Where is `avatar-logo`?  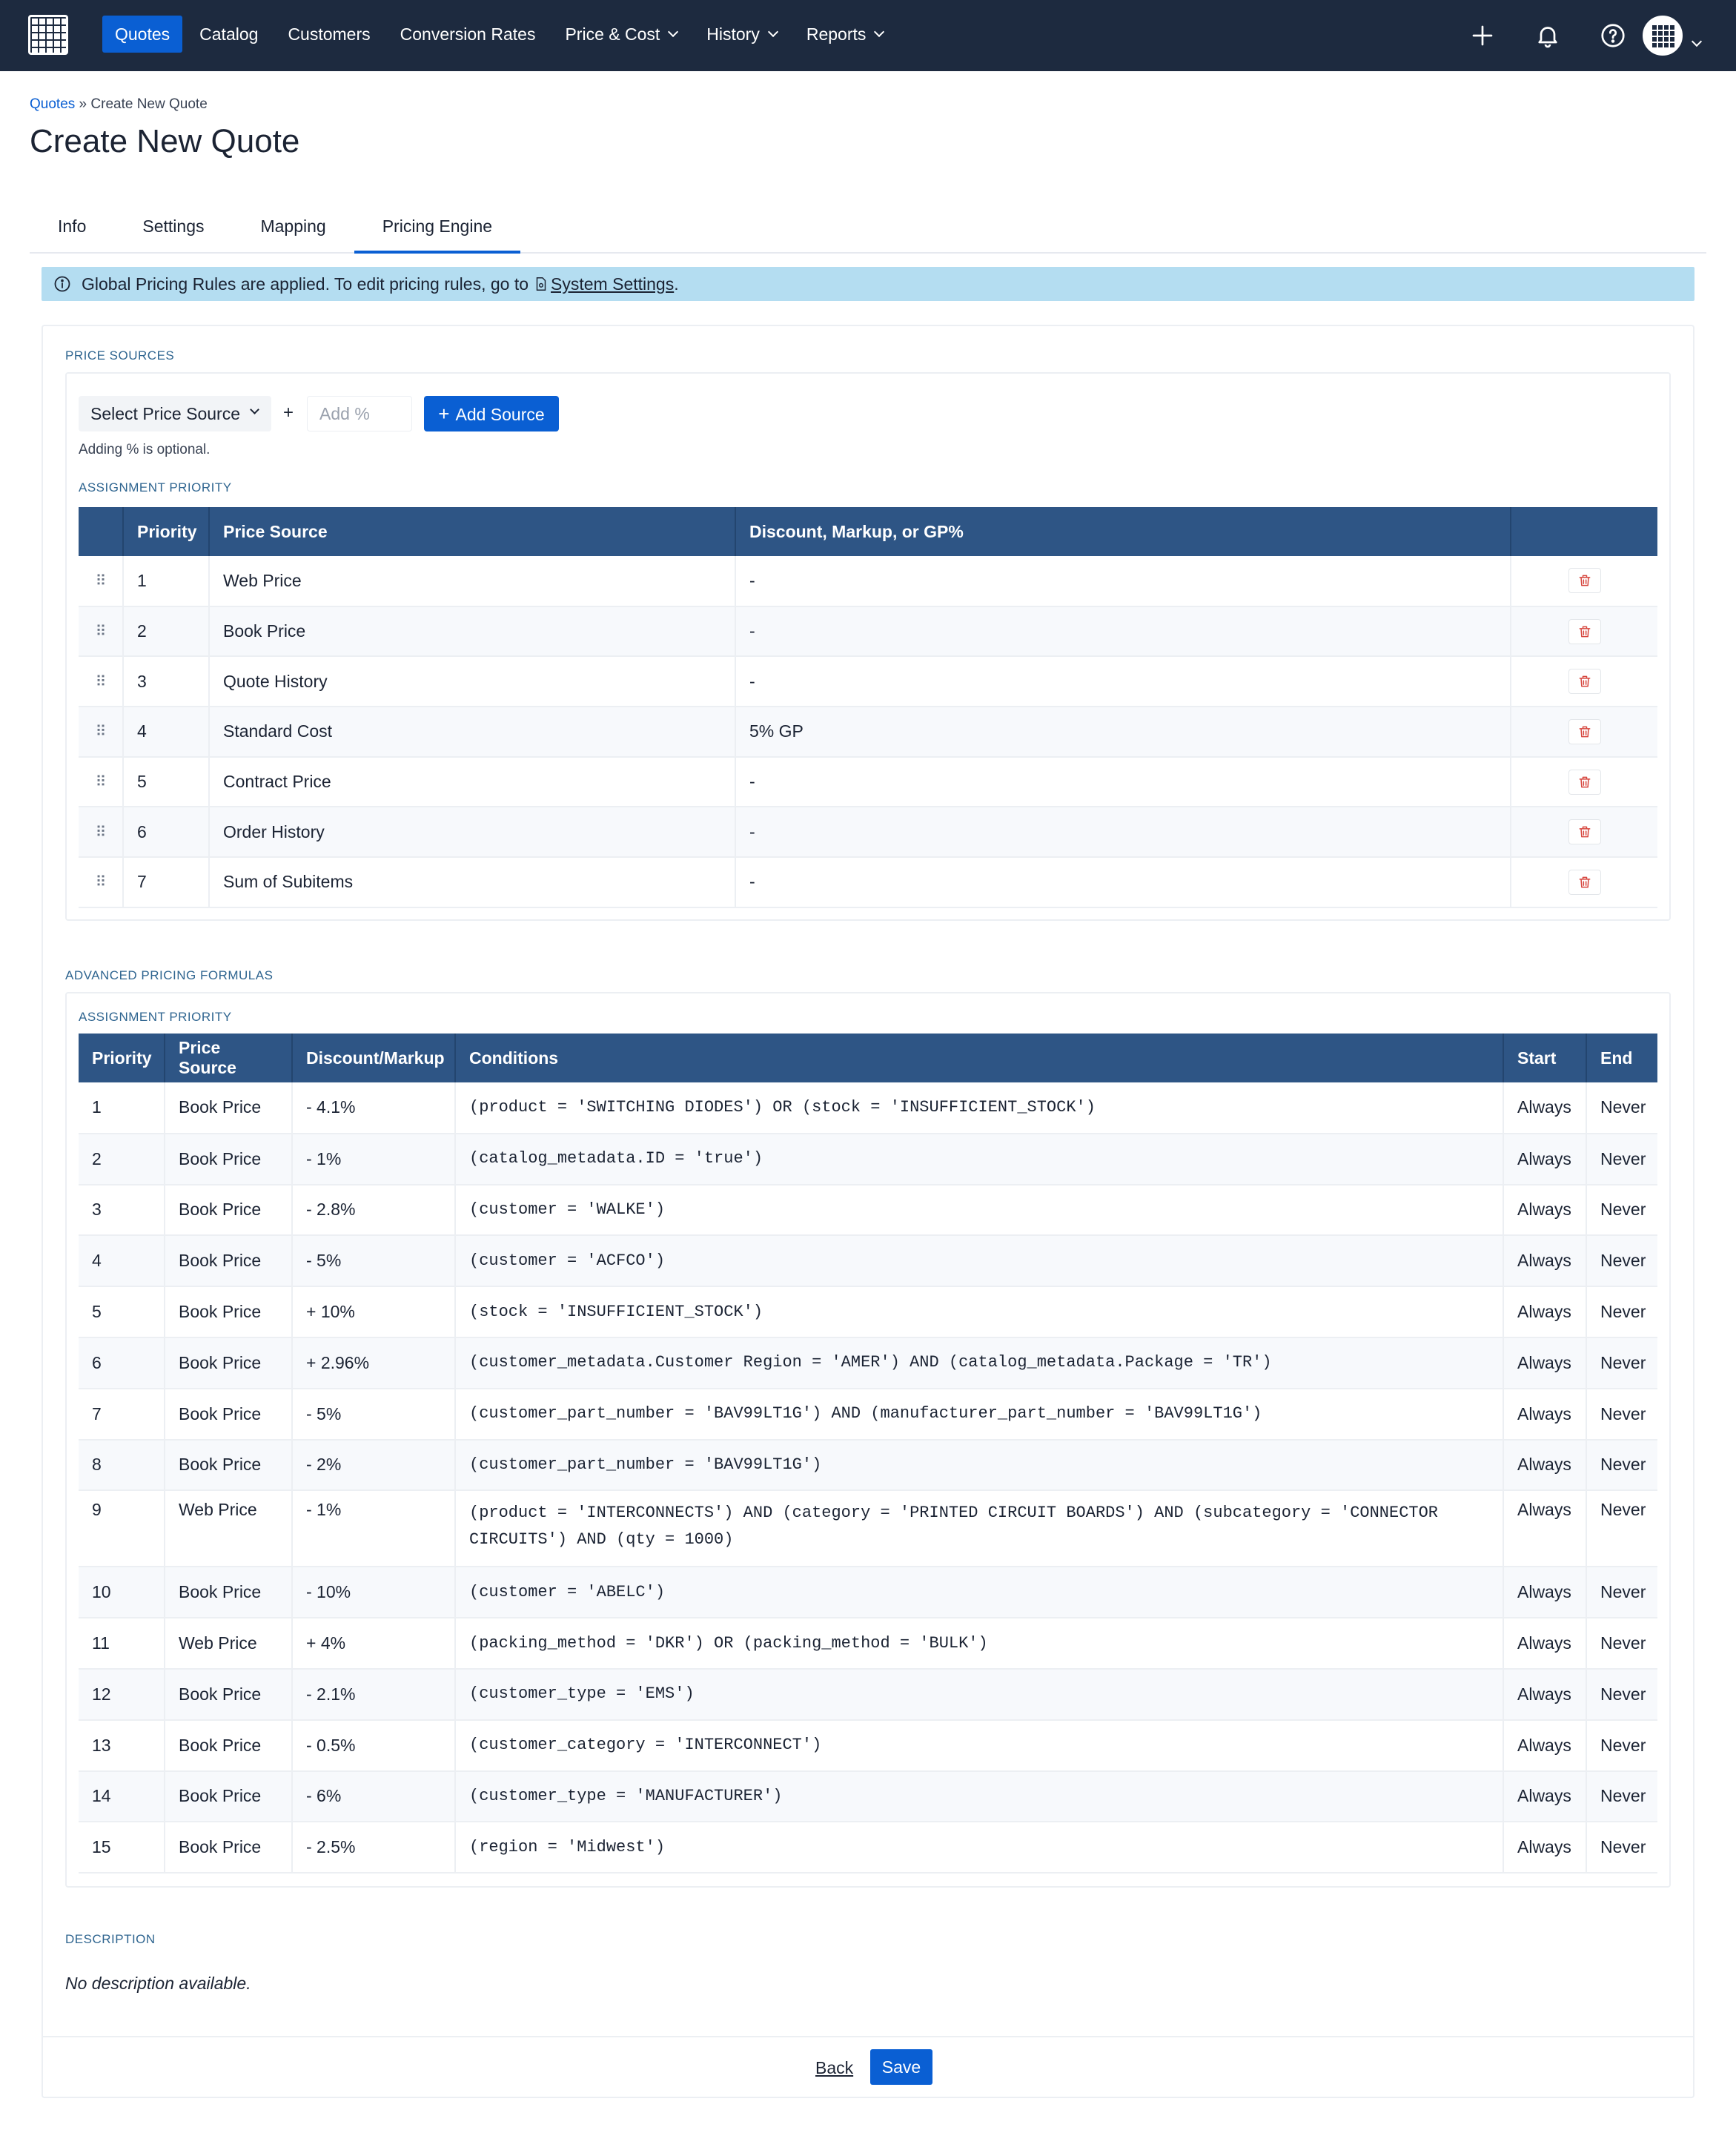 avatar-logo is located at coordinates (1663, 35).